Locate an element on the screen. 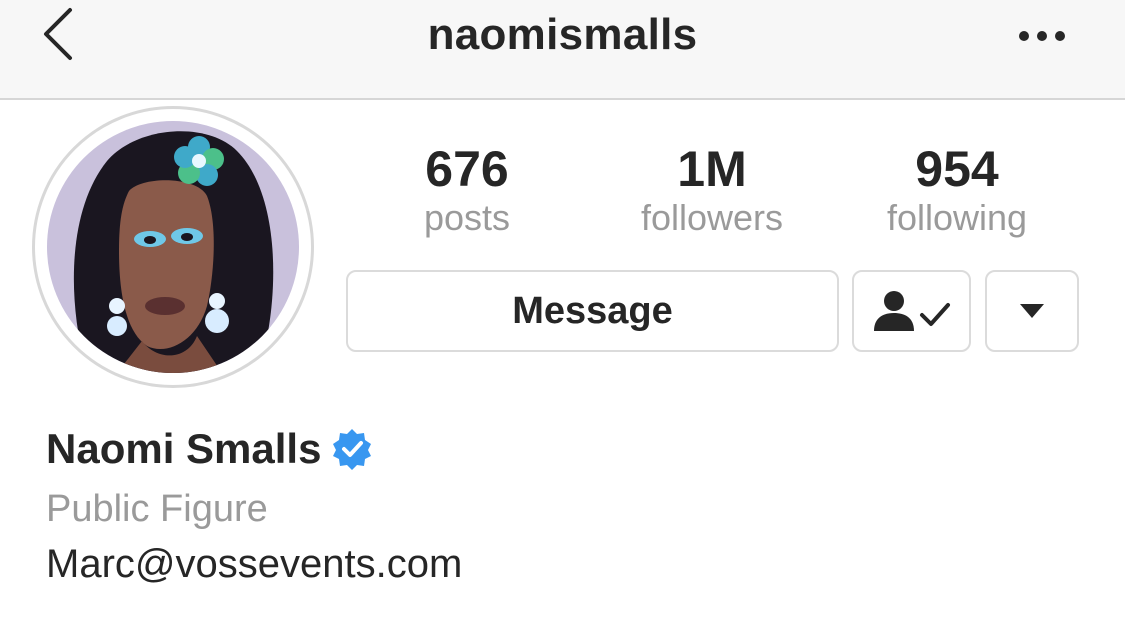 The height and width of the screenshot is (630, 1125). following-label: following is located at coordinates (957, 217).